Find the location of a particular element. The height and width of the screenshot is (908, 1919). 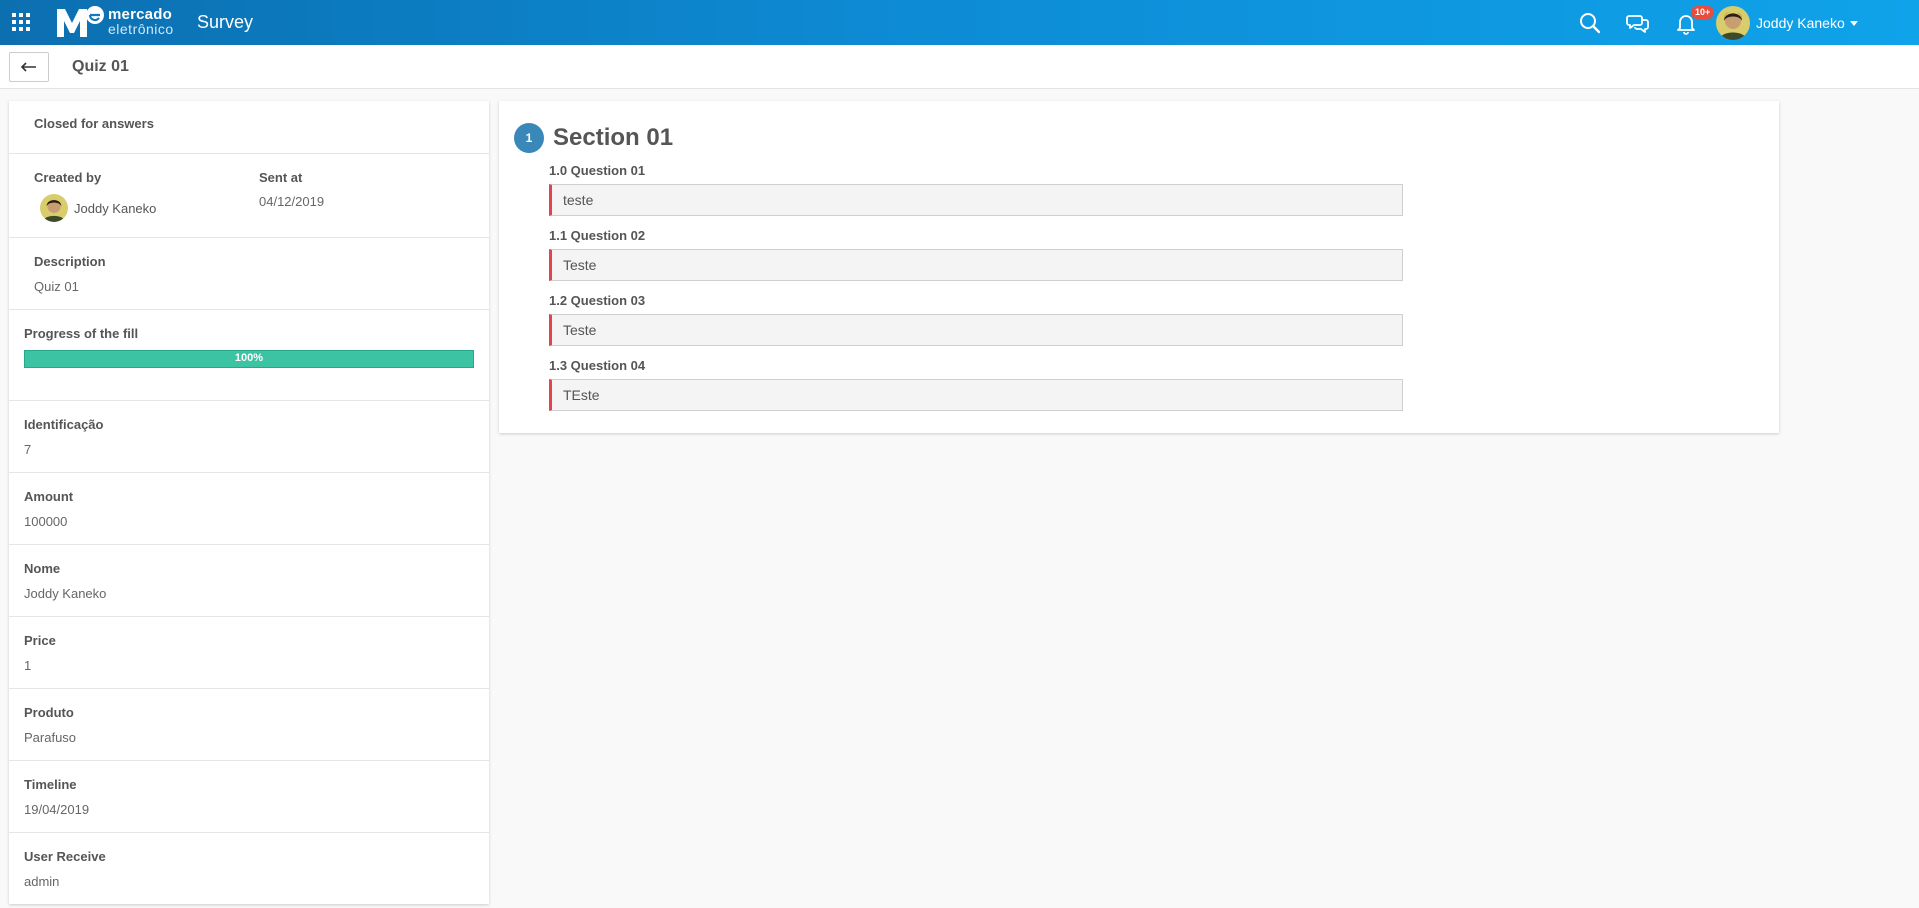

question-item: 1.2 Question 03 Teste is located at coordinates (976, 319).